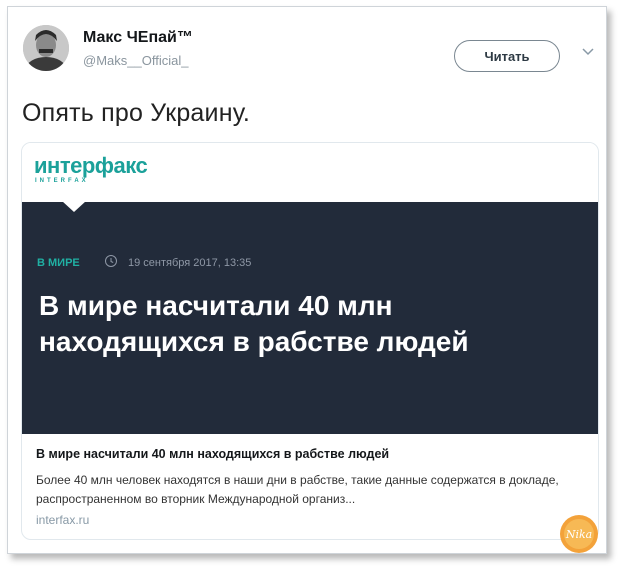  I want to click on date-label: 19 сентября 2017, 13:35, so click(190, 263).